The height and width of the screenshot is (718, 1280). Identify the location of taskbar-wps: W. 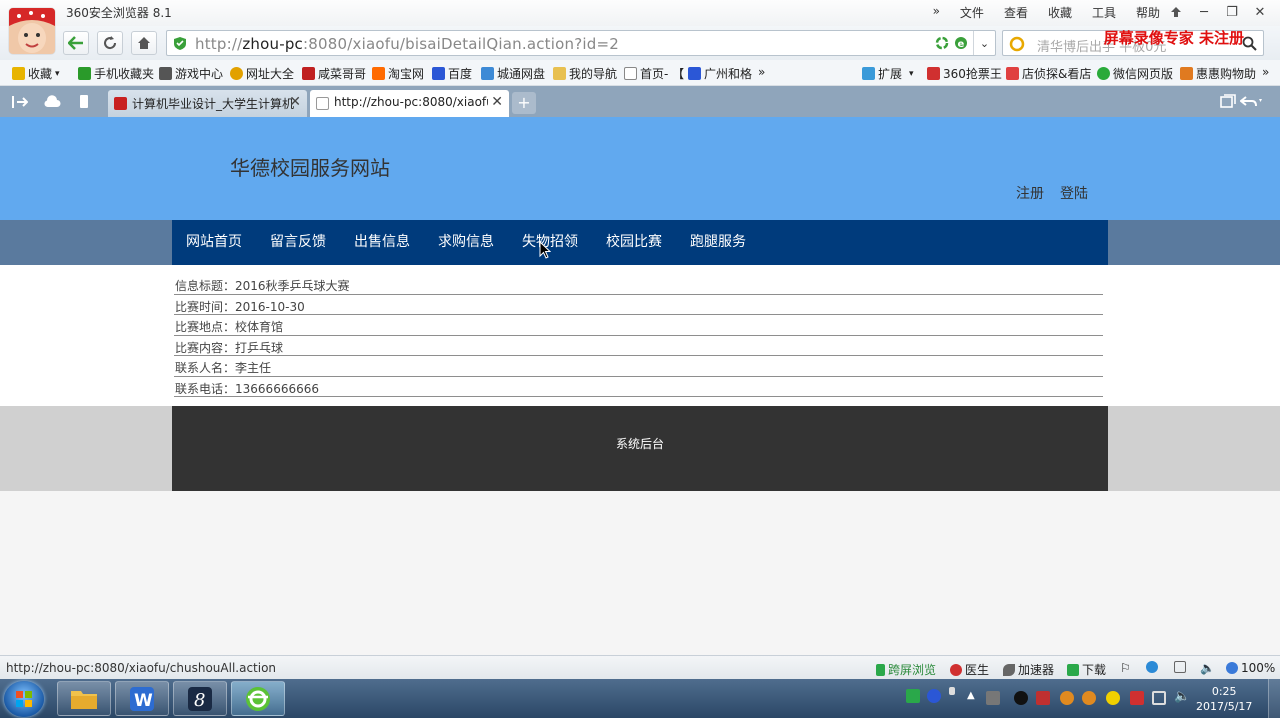
(142, 698).